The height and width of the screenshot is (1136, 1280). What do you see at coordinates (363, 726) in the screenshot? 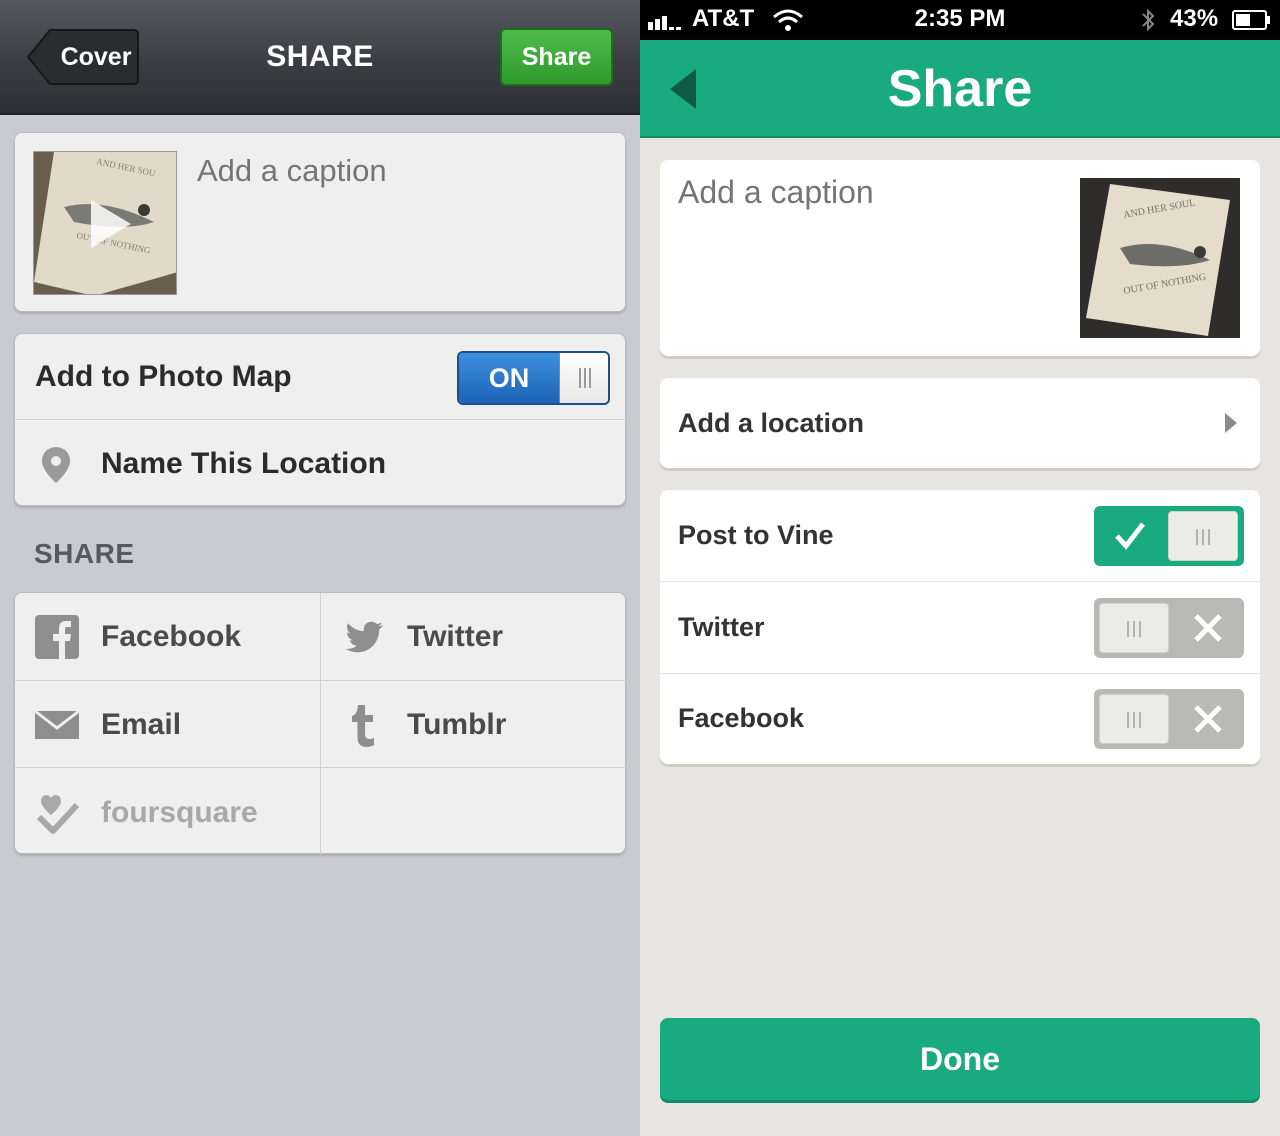
I see `tumblr-icon` at bounding box center [363, 726].